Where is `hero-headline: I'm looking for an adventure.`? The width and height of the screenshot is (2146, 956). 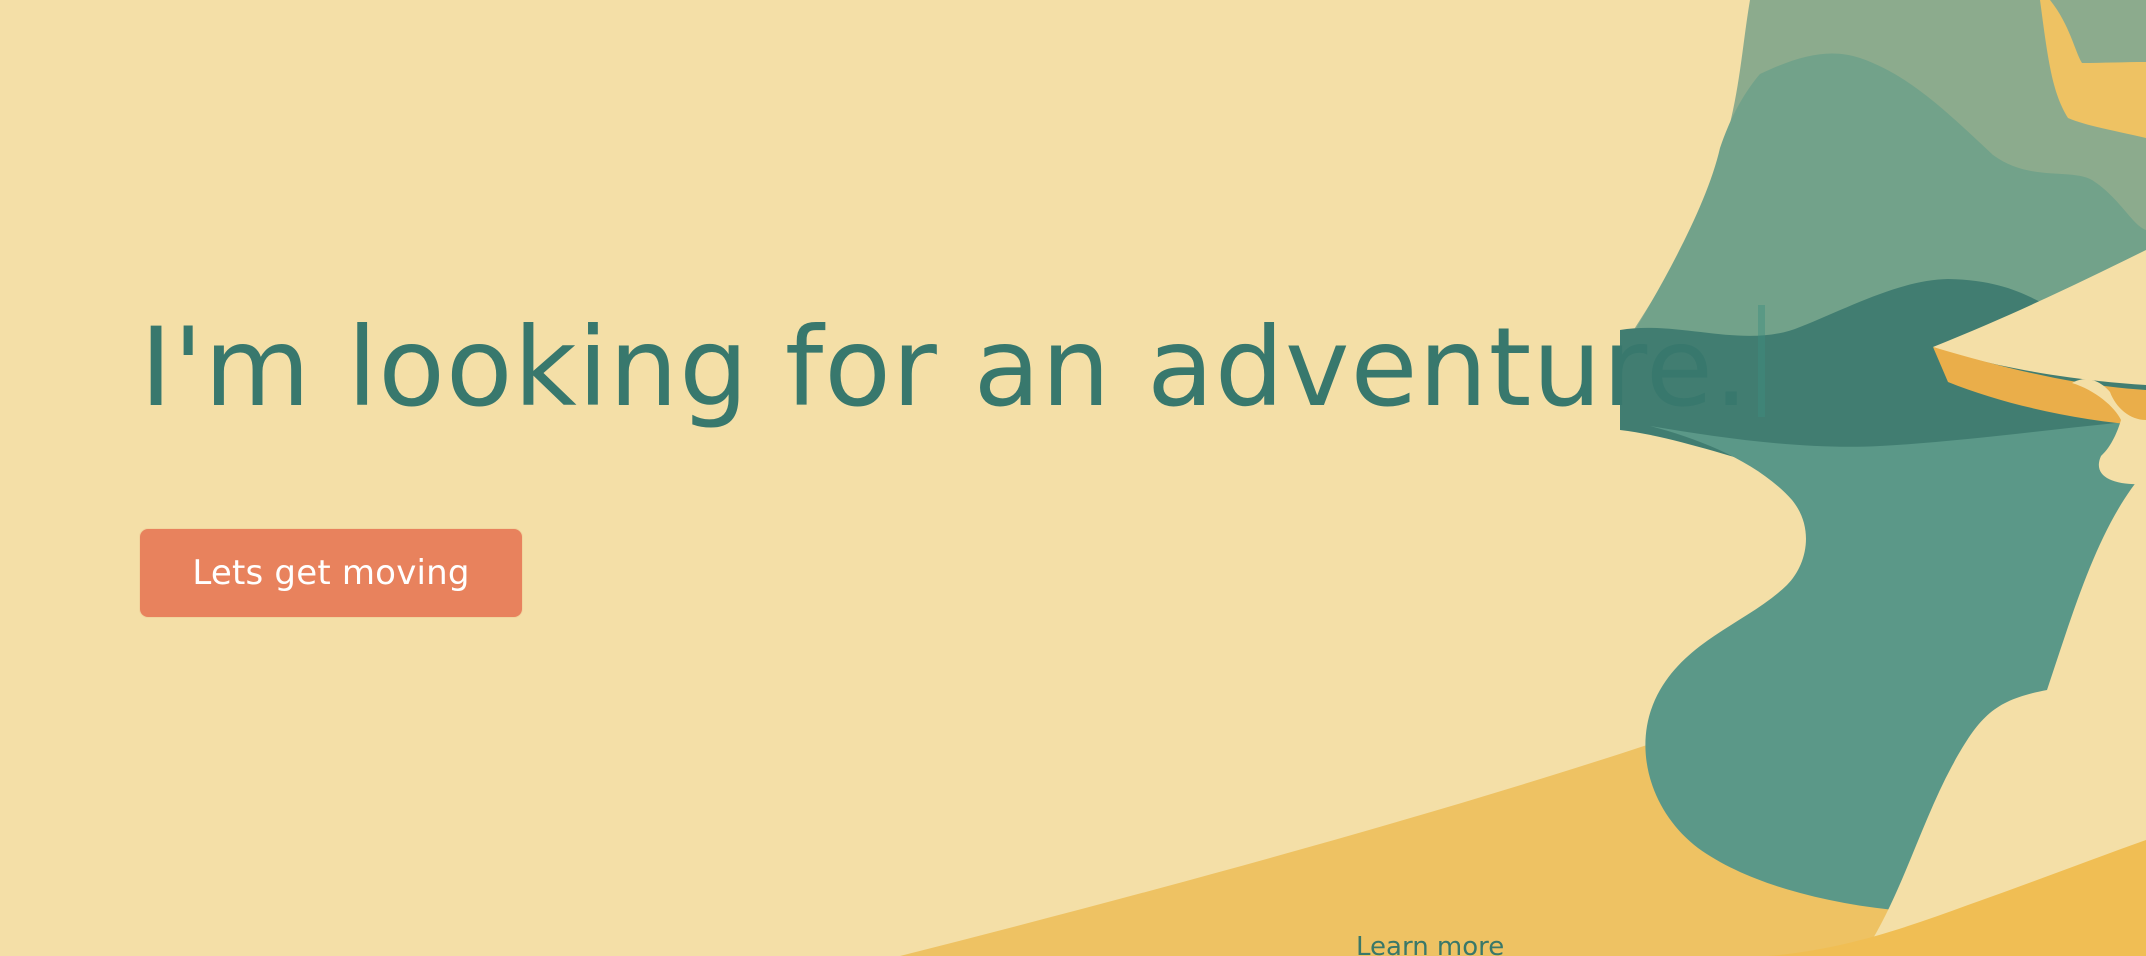 hero-headline: I'm looking for an adventure. is located at coordinates (952, 368).